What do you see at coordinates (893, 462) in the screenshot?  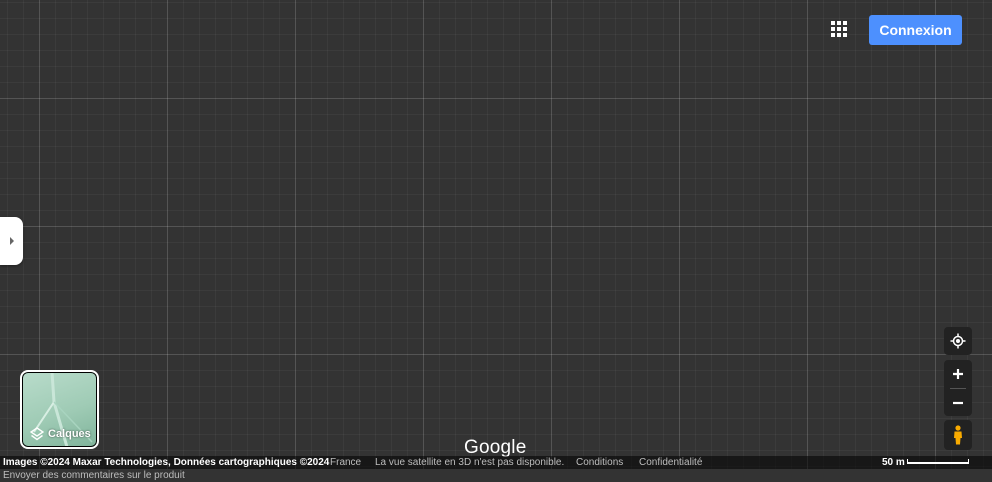 I see `scale-label: 50 m` at bounding box center [893, 462].